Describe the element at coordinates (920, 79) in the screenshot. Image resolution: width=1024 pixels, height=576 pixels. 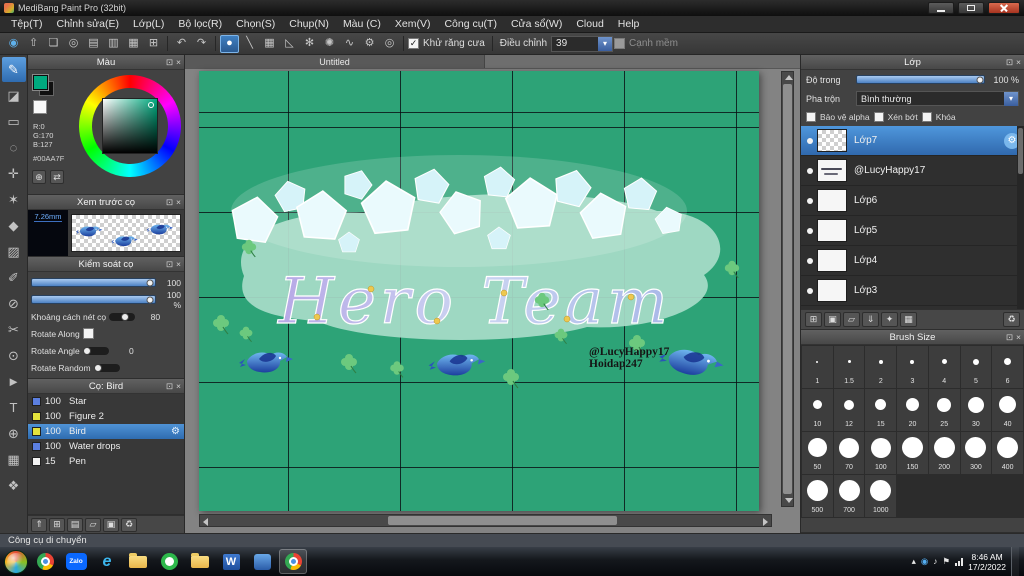
I see `layer-opacity-slider` at that location.